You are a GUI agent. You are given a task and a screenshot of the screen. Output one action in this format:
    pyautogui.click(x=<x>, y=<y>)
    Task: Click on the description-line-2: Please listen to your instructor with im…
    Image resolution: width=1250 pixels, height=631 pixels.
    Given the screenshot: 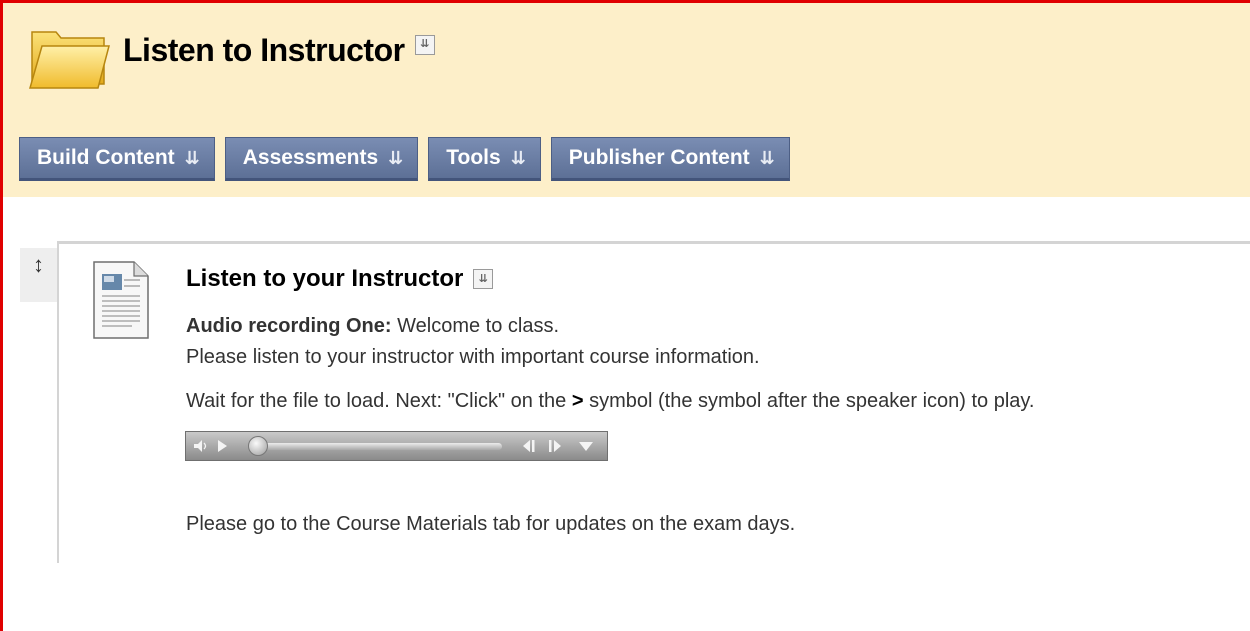 What is the action you would take?
    pyautogui.click(x=473, y=357)
    